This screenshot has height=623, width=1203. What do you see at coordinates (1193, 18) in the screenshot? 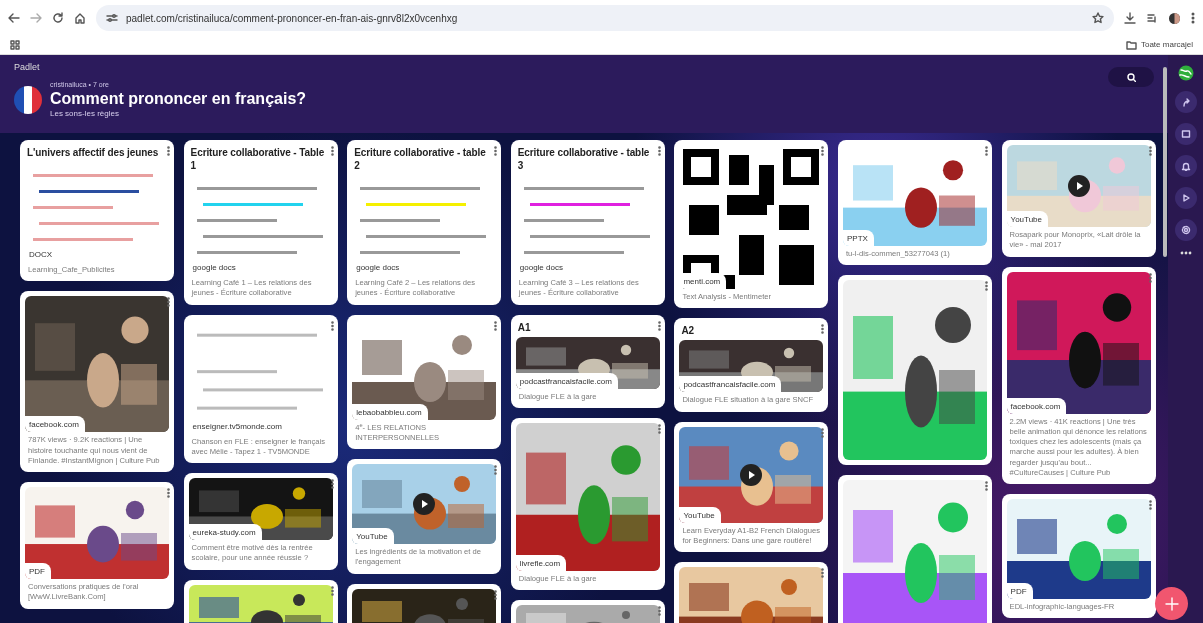
I see `menu-icon` at bounding box center [1193, 18].